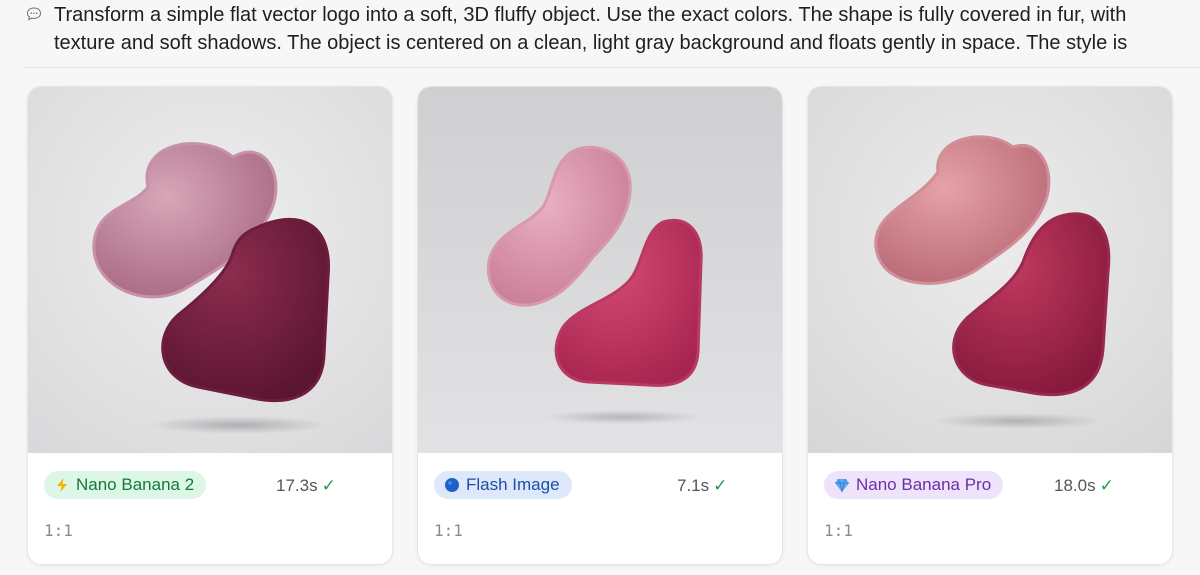 The height and width of the screenshot is (575, 1200). I want to click on time-value: 17.3s, so click(297, 485).